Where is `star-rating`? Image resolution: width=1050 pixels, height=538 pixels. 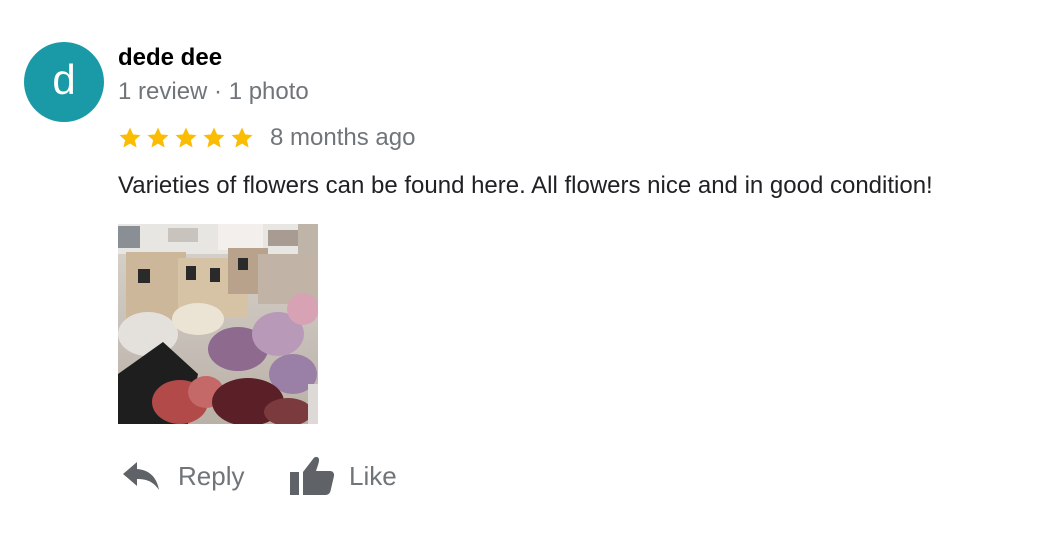
star-rating is located at coordinates (188, 138).